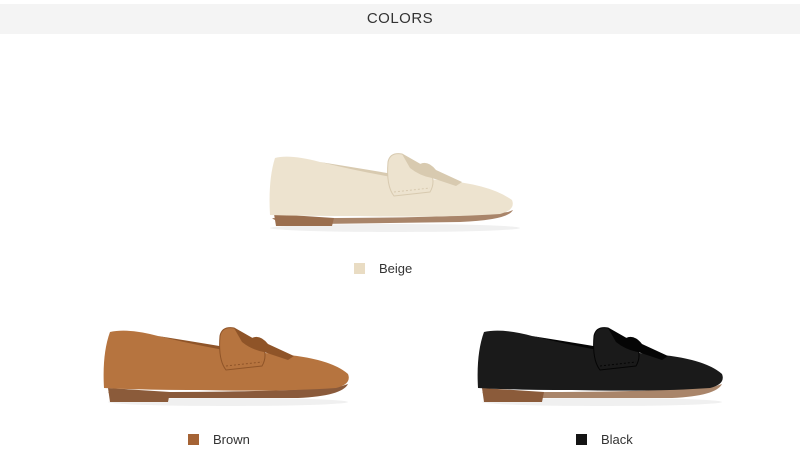  Describe the element at coordinates (581, 439) in the screenshot. I see `color-swatch-black` at that location.